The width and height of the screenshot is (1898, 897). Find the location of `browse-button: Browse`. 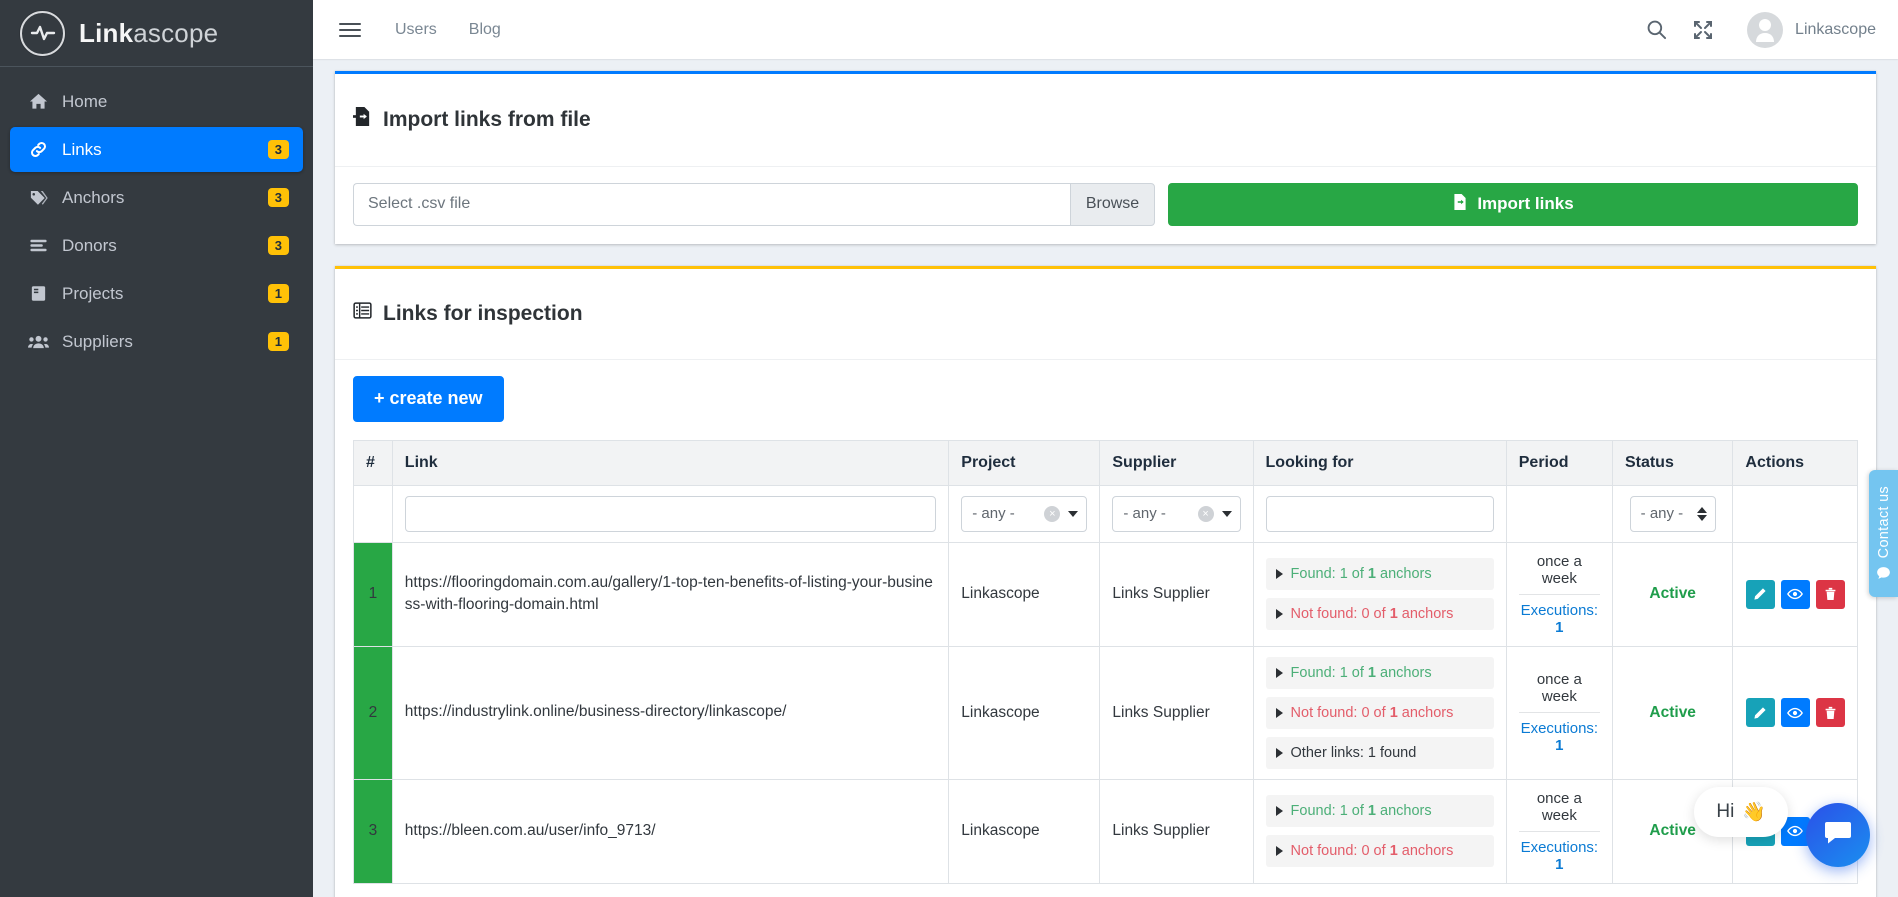

browse-button: Browse is located at coordinates (1112, 204).